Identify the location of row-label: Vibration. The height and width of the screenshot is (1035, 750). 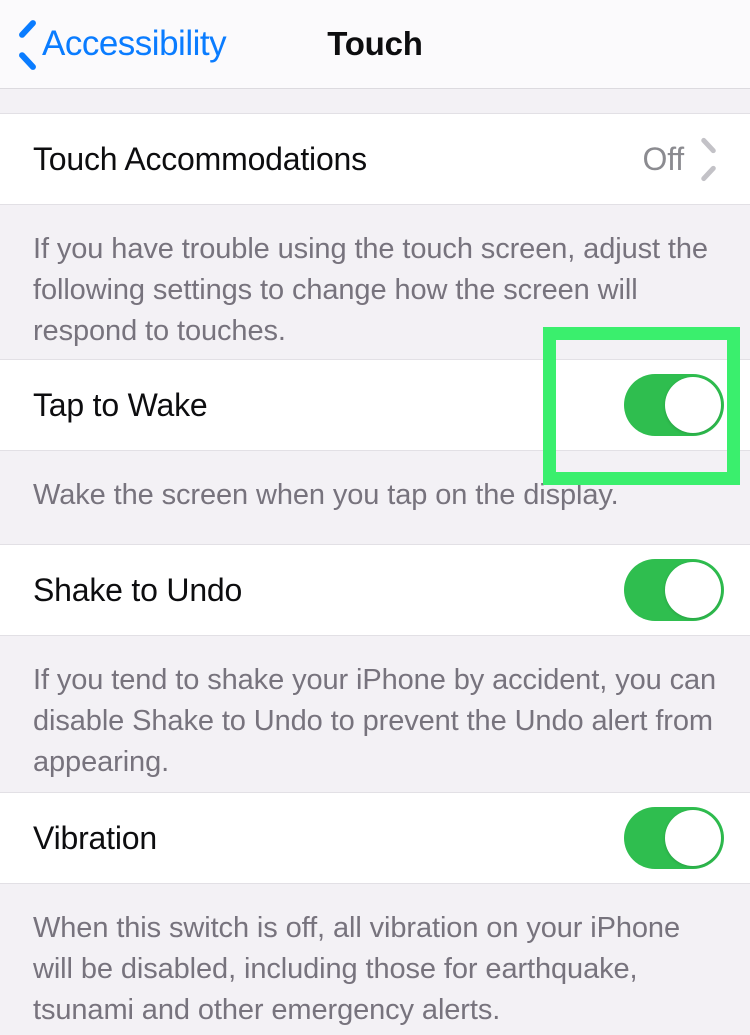
(95, 838).